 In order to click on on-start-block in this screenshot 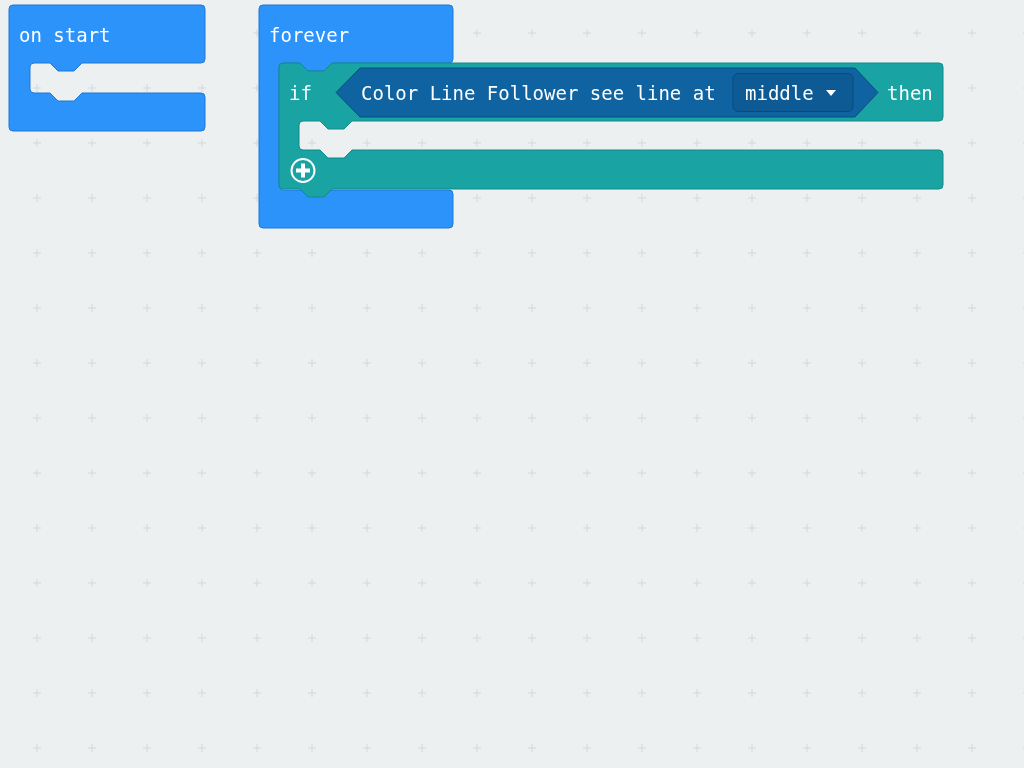, I will do `click(107, 68)`.